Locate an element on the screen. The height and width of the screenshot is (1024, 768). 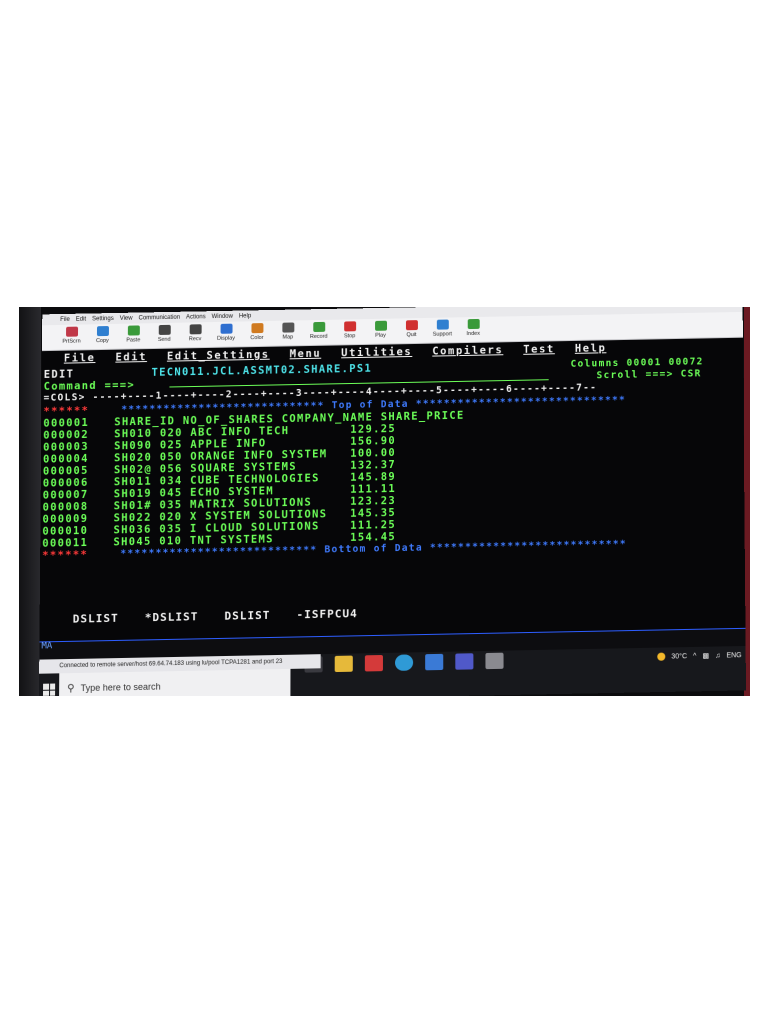
toolbar-button: Index is located at coordinates (473, 329).